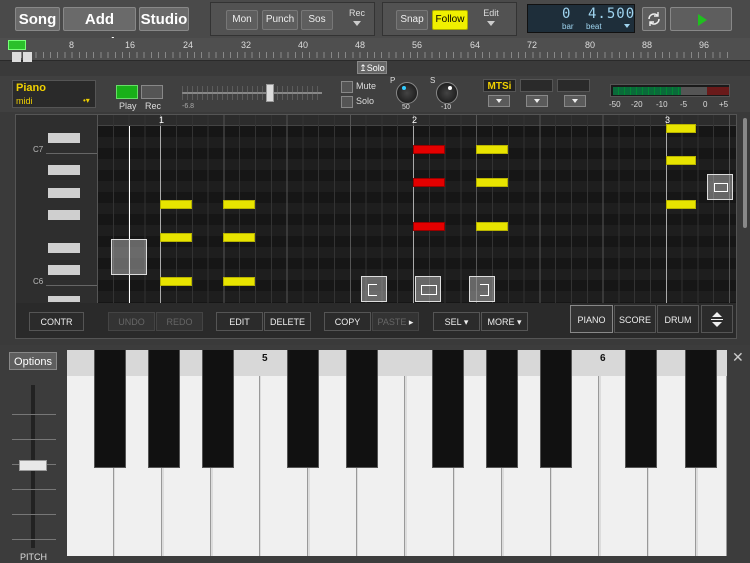  Describe the element at coordinates (347, 102) in the screenshot. I see `solo-checkbox` at that location.